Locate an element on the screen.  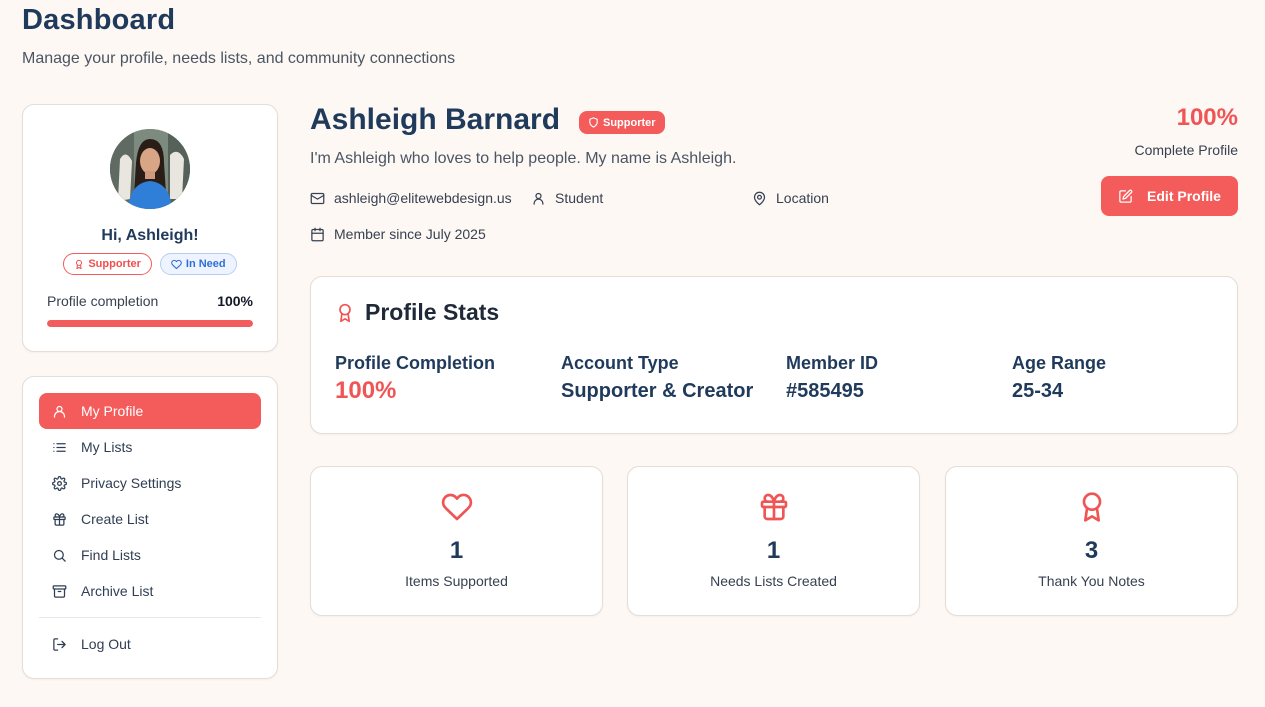
supporter-badge-label: Supporter is located at coordinates (114, 264).